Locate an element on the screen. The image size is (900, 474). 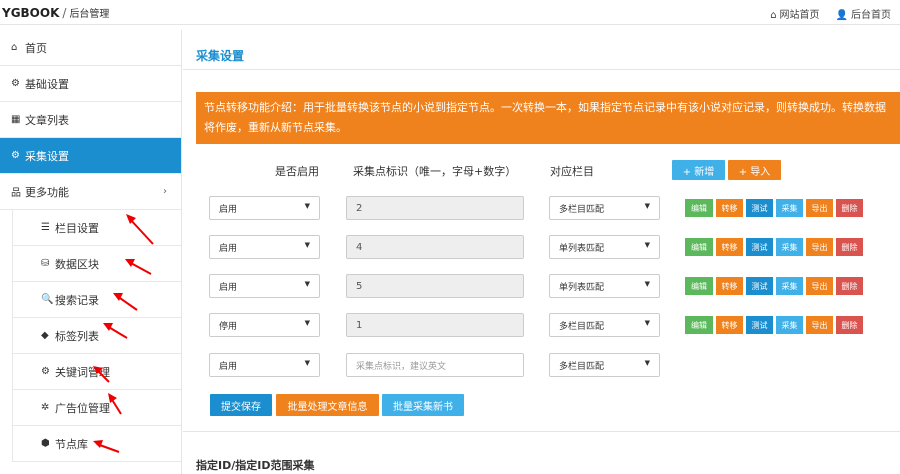
brand: YGBOOK / 后台管理 is located at coordinates (55, 12).